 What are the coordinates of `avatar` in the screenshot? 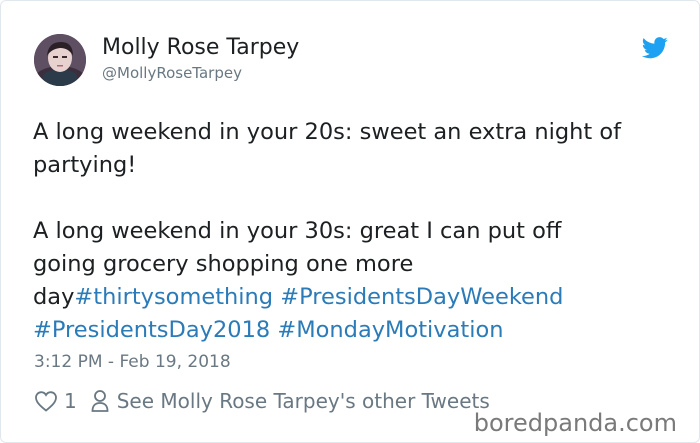 It's located at (60, 60).